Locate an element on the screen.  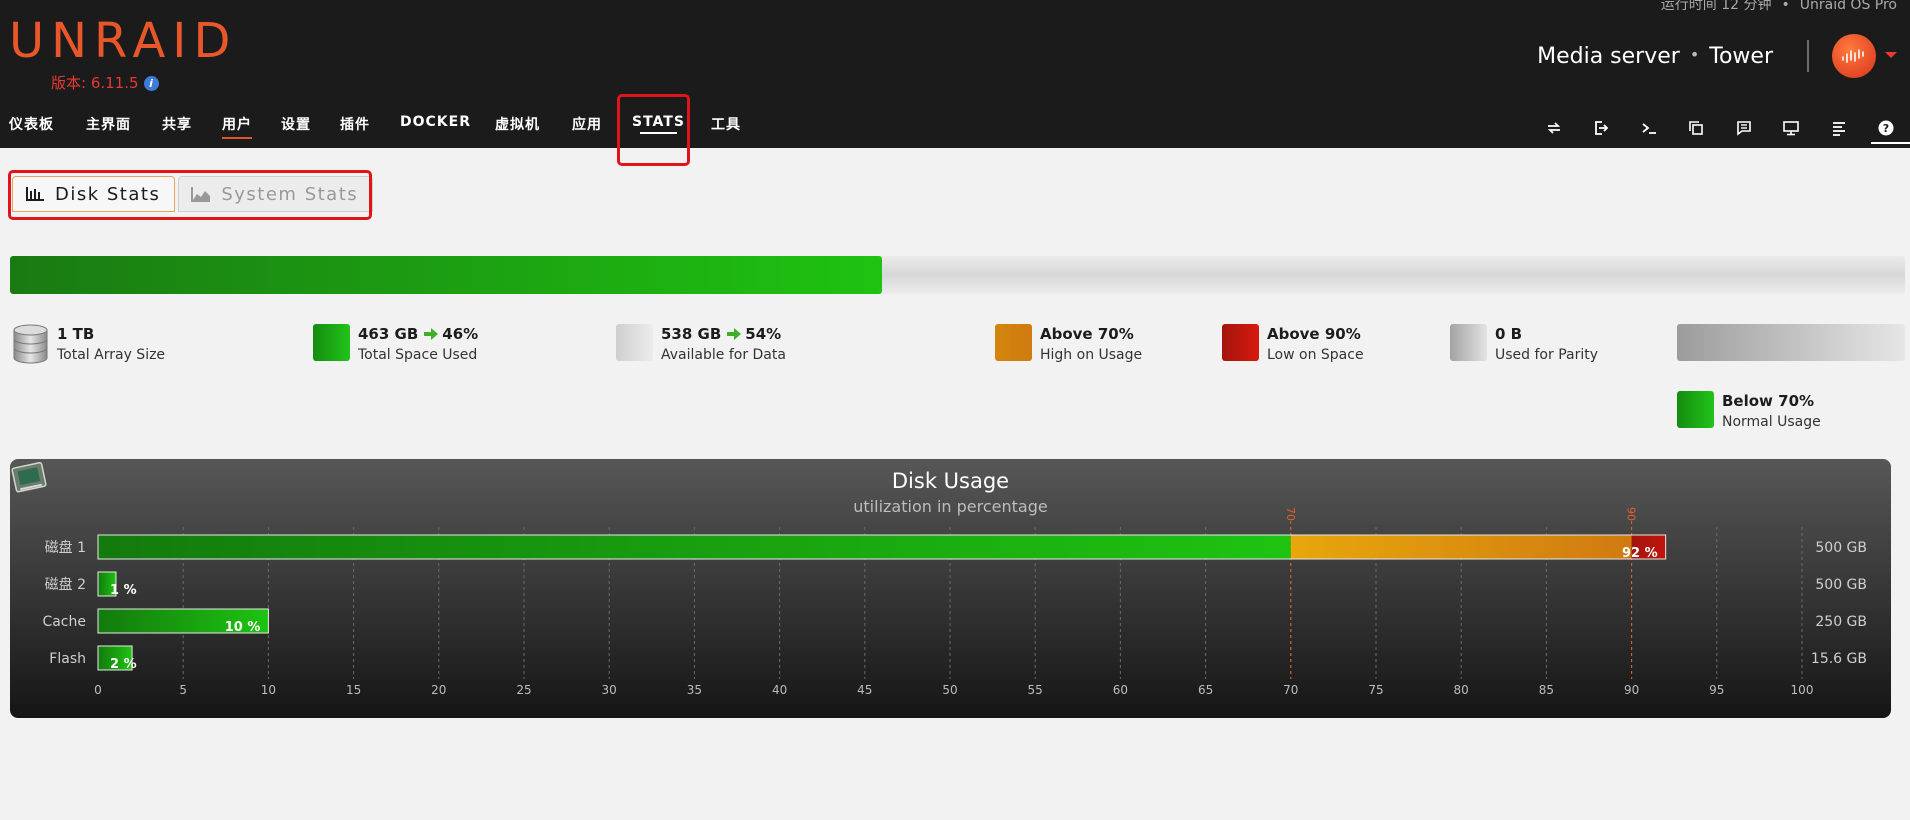
x-tick-label: 80 is located at coordinates (1461, 690).